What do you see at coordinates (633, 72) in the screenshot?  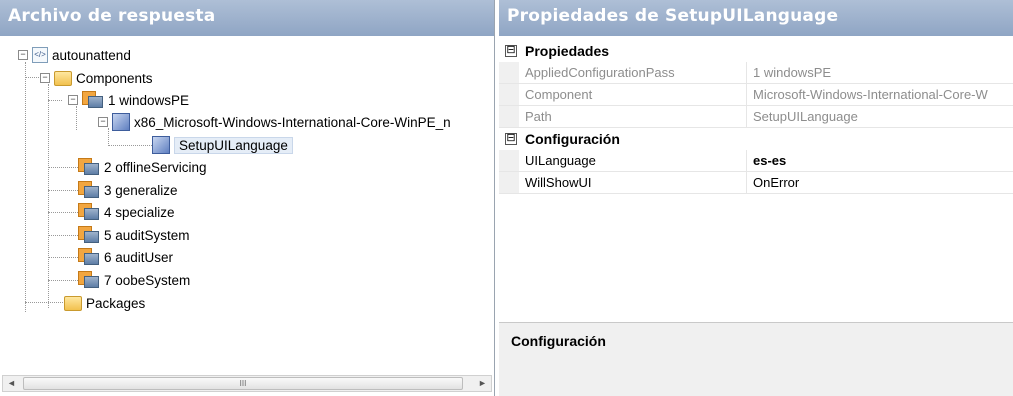 I see `property-name: AppliedConfigurationPass` at bounding box center [633, 72].